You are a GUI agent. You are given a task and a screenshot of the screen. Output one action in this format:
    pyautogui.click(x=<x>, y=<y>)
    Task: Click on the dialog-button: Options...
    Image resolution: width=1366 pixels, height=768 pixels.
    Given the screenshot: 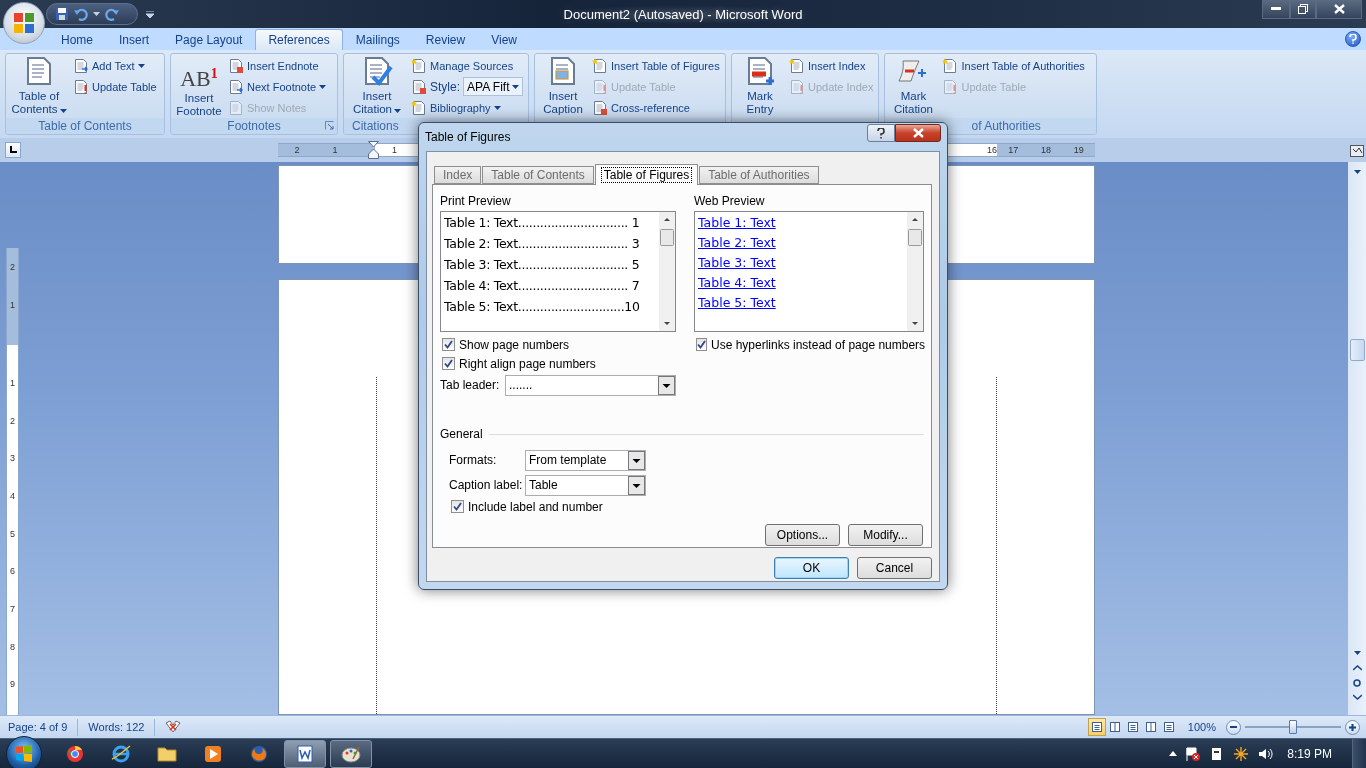 What is the action you would take?
    pyautogui.click(x=802, y=535)
    